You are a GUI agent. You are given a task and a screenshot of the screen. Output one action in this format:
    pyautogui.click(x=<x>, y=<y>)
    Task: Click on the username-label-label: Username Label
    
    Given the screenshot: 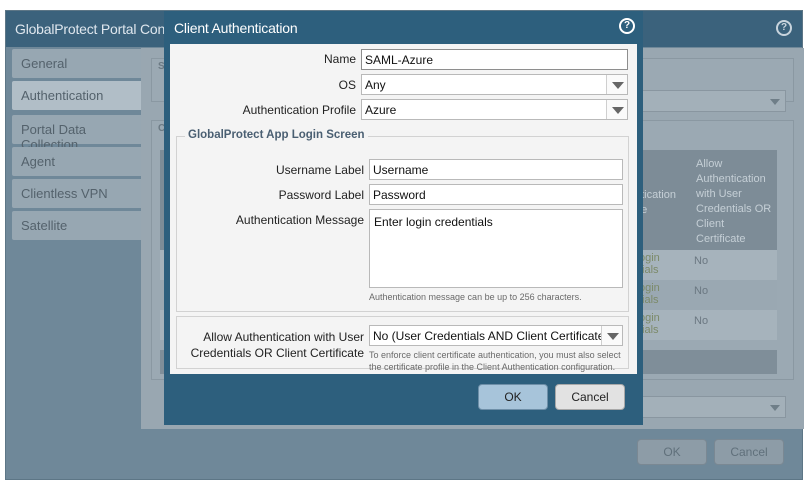 What is the action you would take?
    pyautogui.click(x=319, y=170)
    